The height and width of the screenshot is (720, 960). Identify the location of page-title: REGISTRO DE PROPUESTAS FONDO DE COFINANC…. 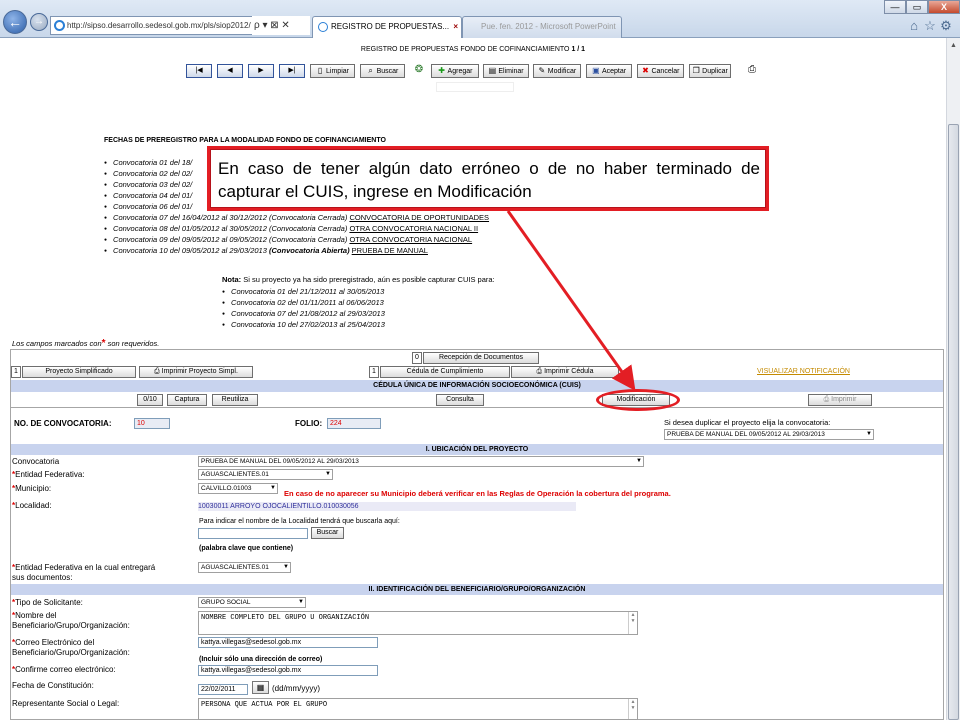
(473, 49).